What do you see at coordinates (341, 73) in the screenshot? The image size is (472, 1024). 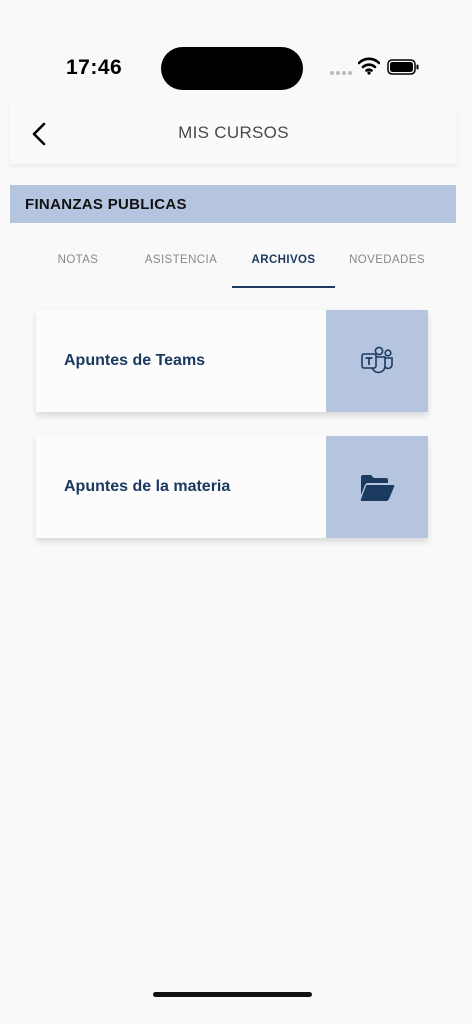 I see `signal-icon` at bounding box center [341, 73].